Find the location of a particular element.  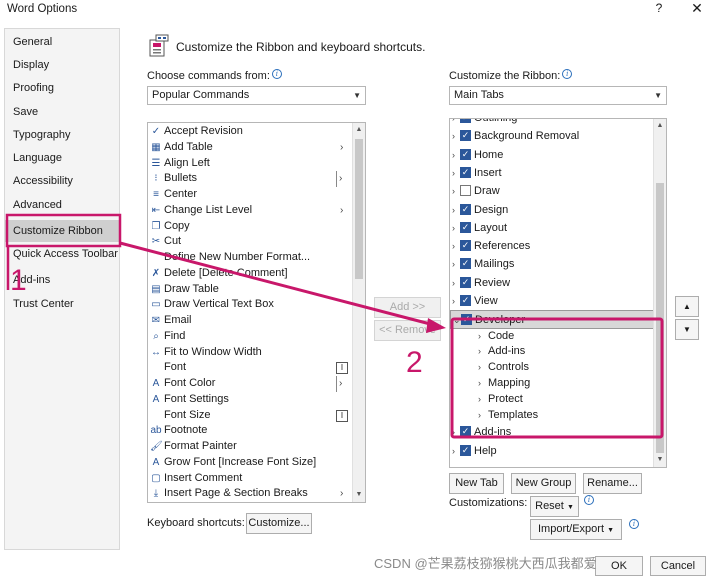

annotation-box-developer is located at coordinates (557, 378).